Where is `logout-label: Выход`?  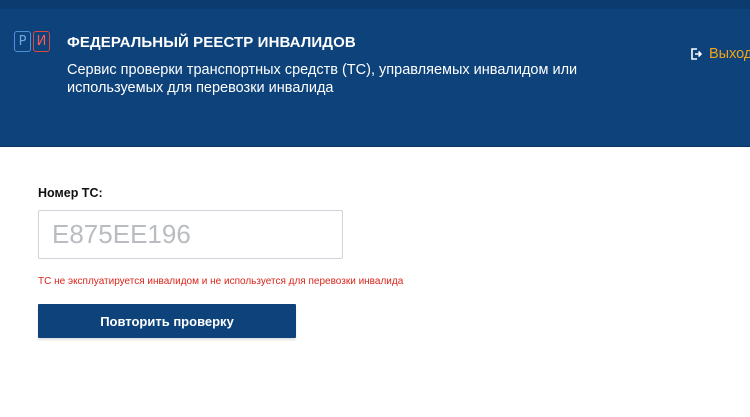 logout-label: Выход is located at coordinates (729, 54).